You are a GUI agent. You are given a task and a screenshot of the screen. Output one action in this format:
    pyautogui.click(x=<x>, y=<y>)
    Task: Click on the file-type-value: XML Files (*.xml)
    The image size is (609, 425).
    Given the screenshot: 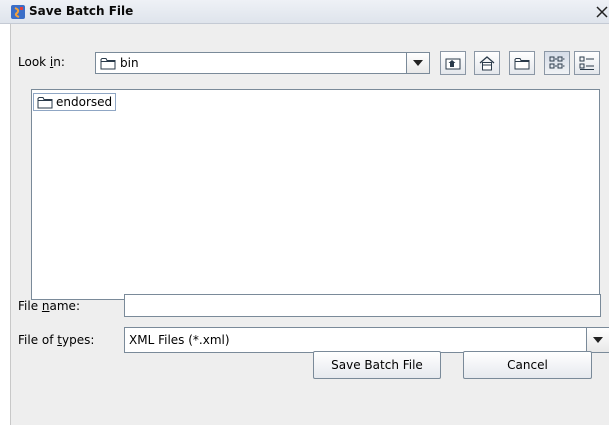 What is the action you would take?
    pyautogui.click(x=179, y=340)
    